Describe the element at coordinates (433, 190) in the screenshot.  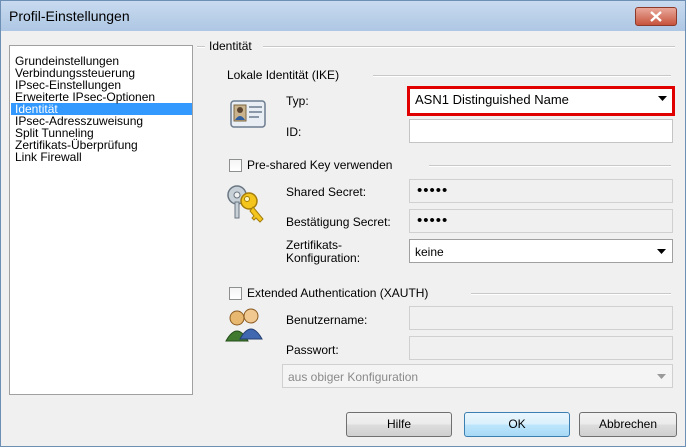
I see `shared-secret-value: •••••` at that location.